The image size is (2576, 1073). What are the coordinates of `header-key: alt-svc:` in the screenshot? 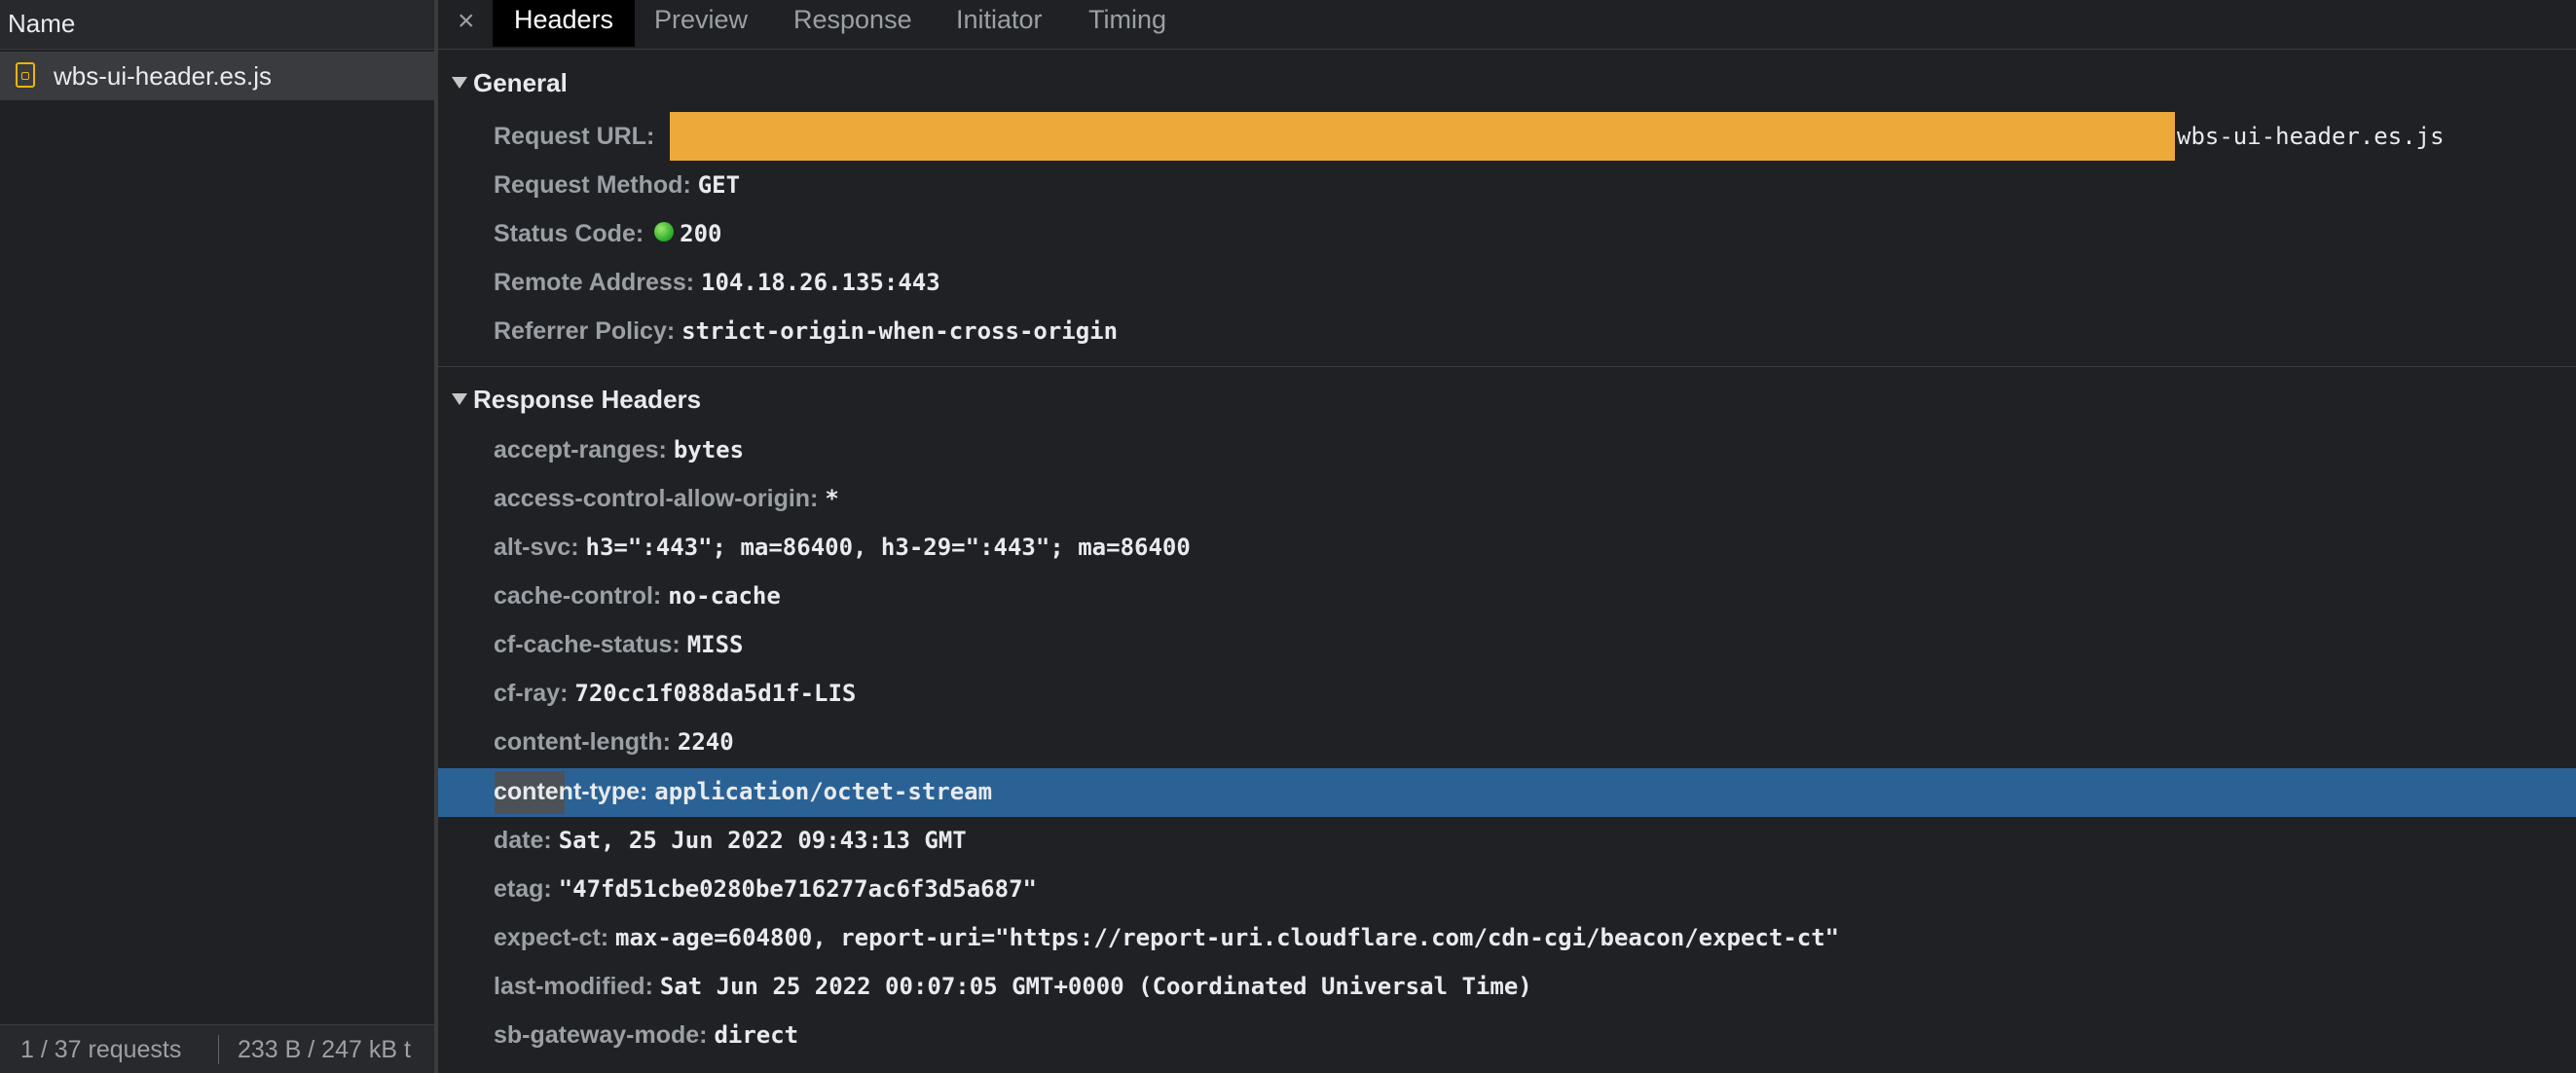 It's located at (536, 547).